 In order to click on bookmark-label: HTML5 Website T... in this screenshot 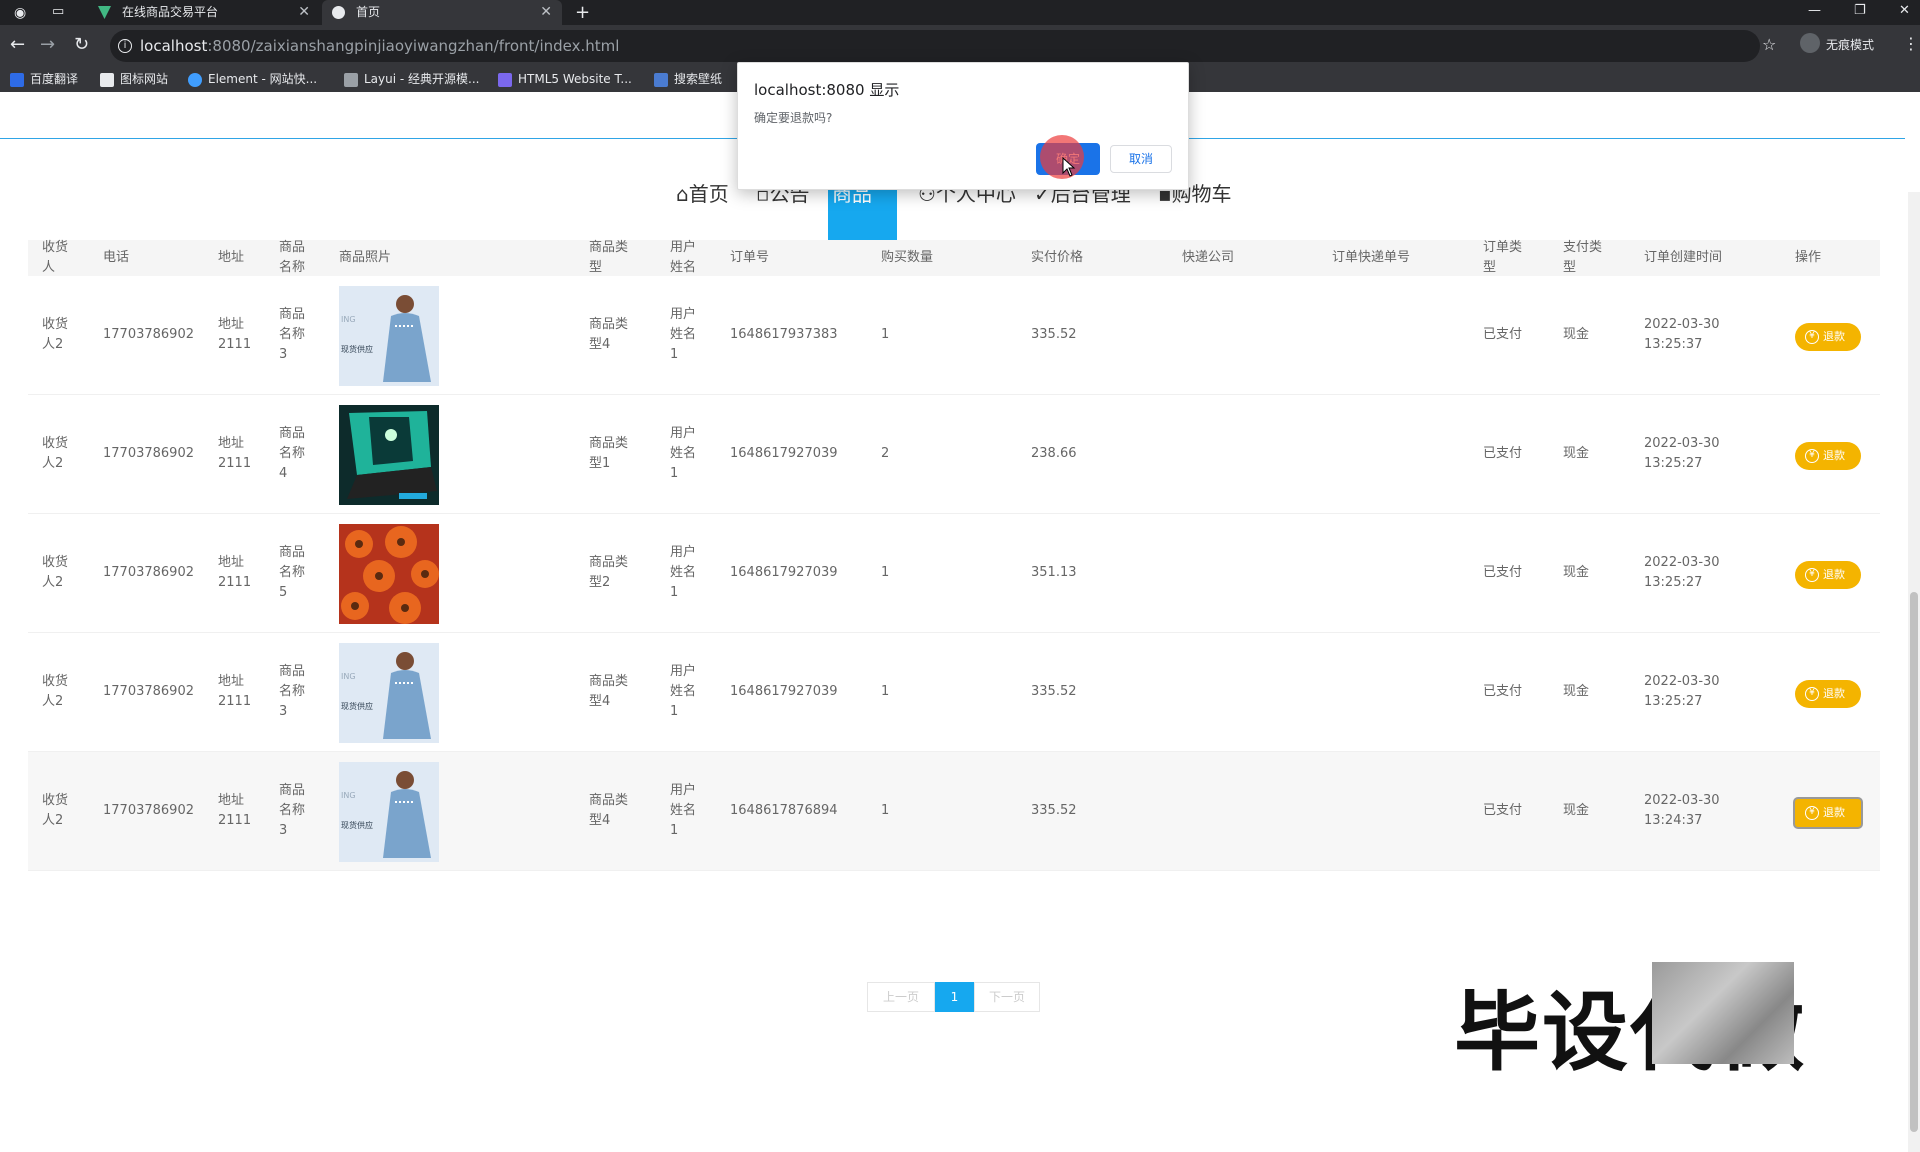, I will do `click(575, 79)`.